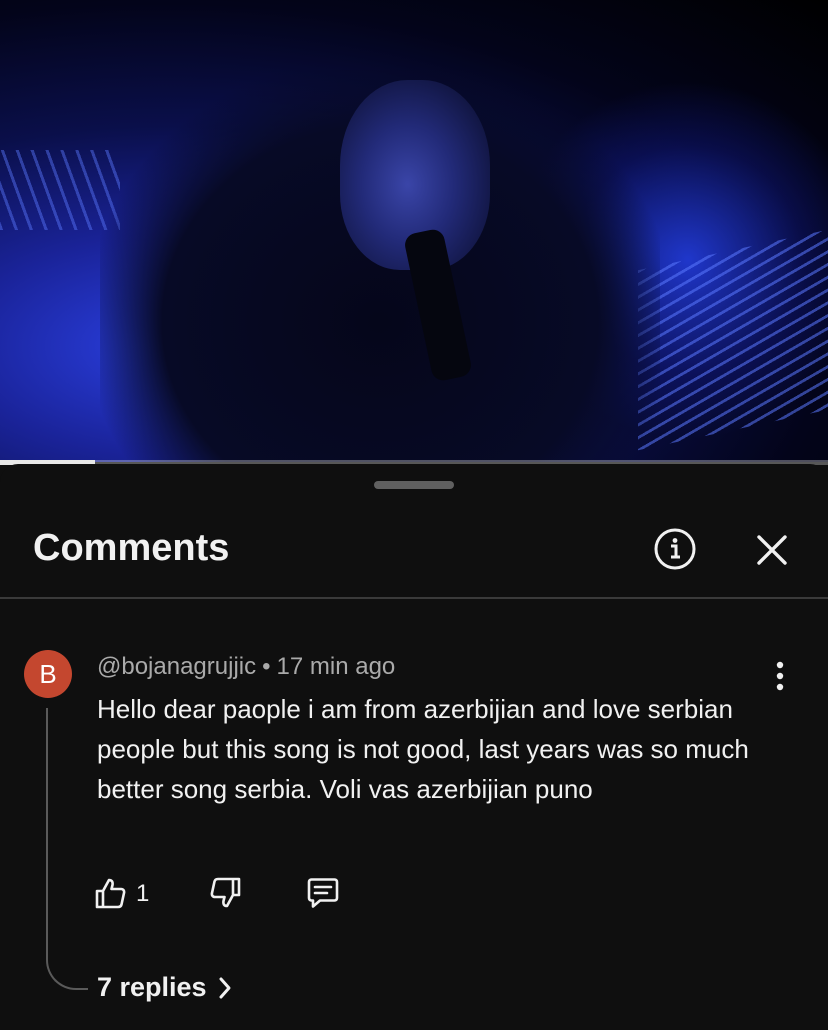  Describe the element at coordinates (143, 893) in the screenshot. I see `like-count: 1` at that location.